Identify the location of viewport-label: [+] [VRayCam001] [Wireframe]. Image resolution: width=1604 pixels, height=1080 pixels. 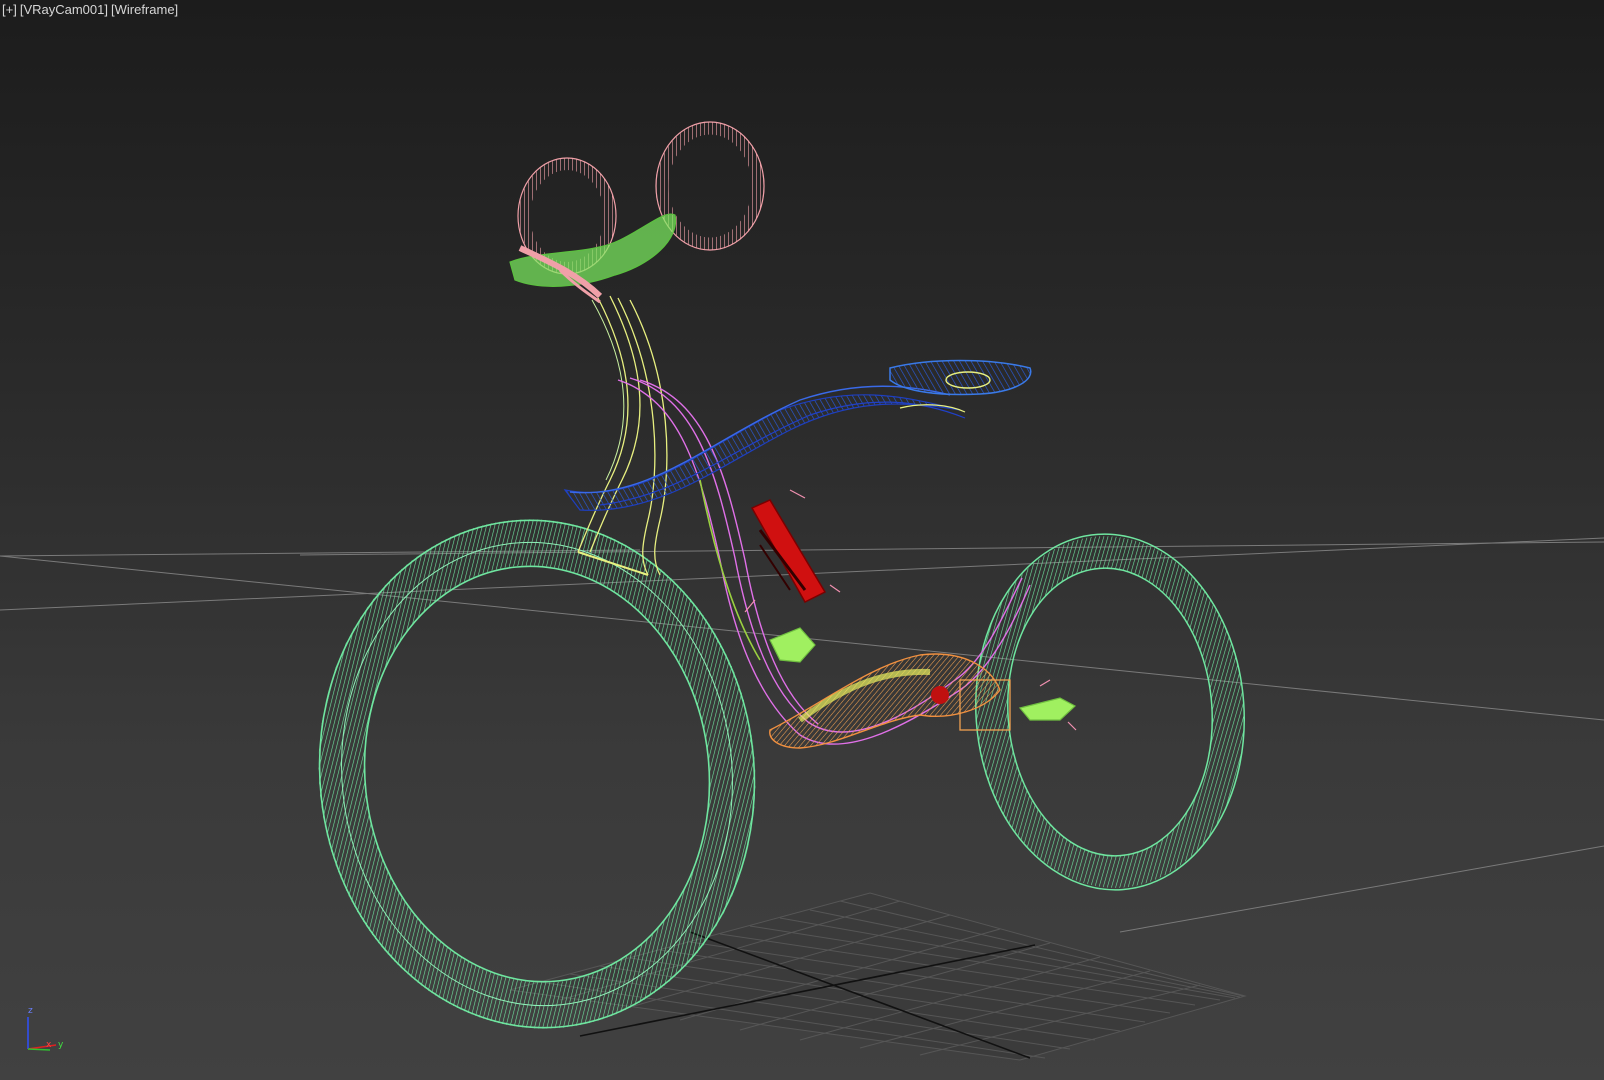
(90, 10).